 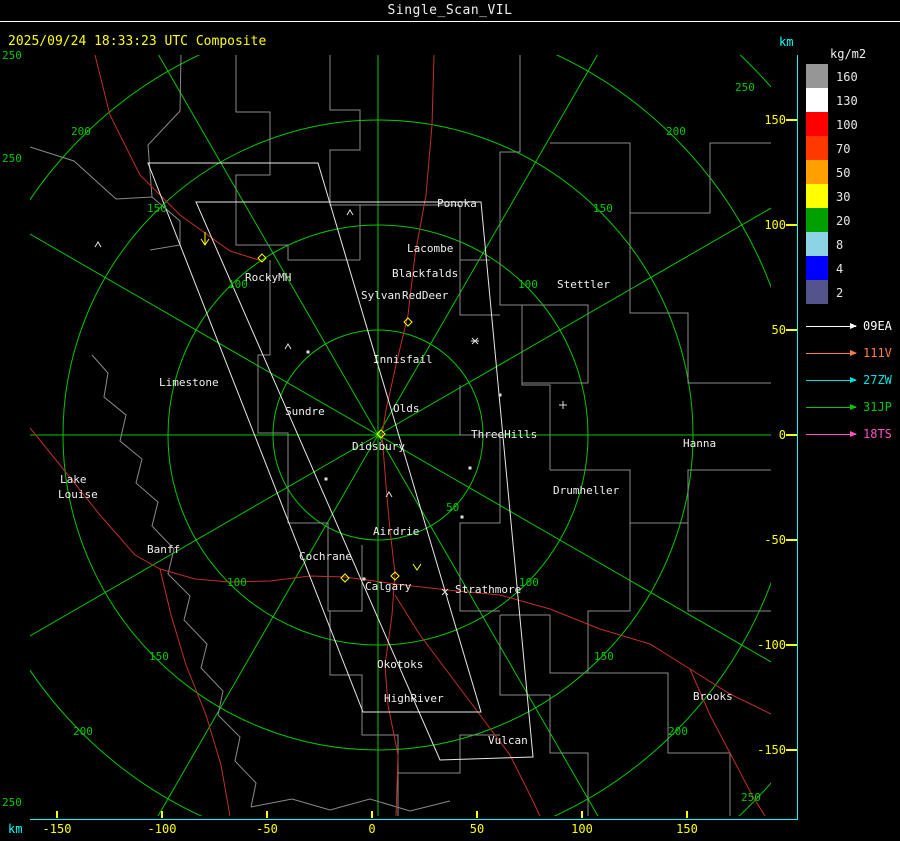 What do you see at coordinates (877, 434) in the screenshot?
I see `track-id-label: 18TS` at bounding box center [877, 434].